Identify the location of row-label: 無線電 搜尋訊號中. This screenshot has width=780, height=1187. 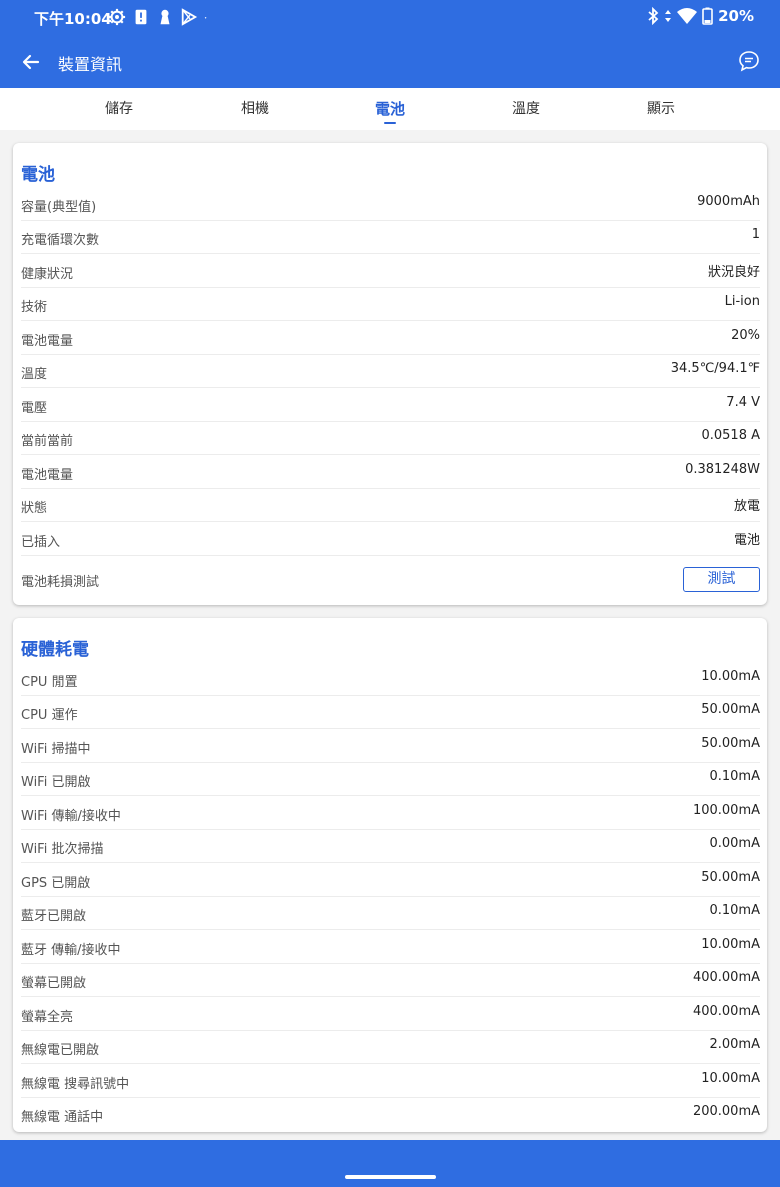
(75, 1084).